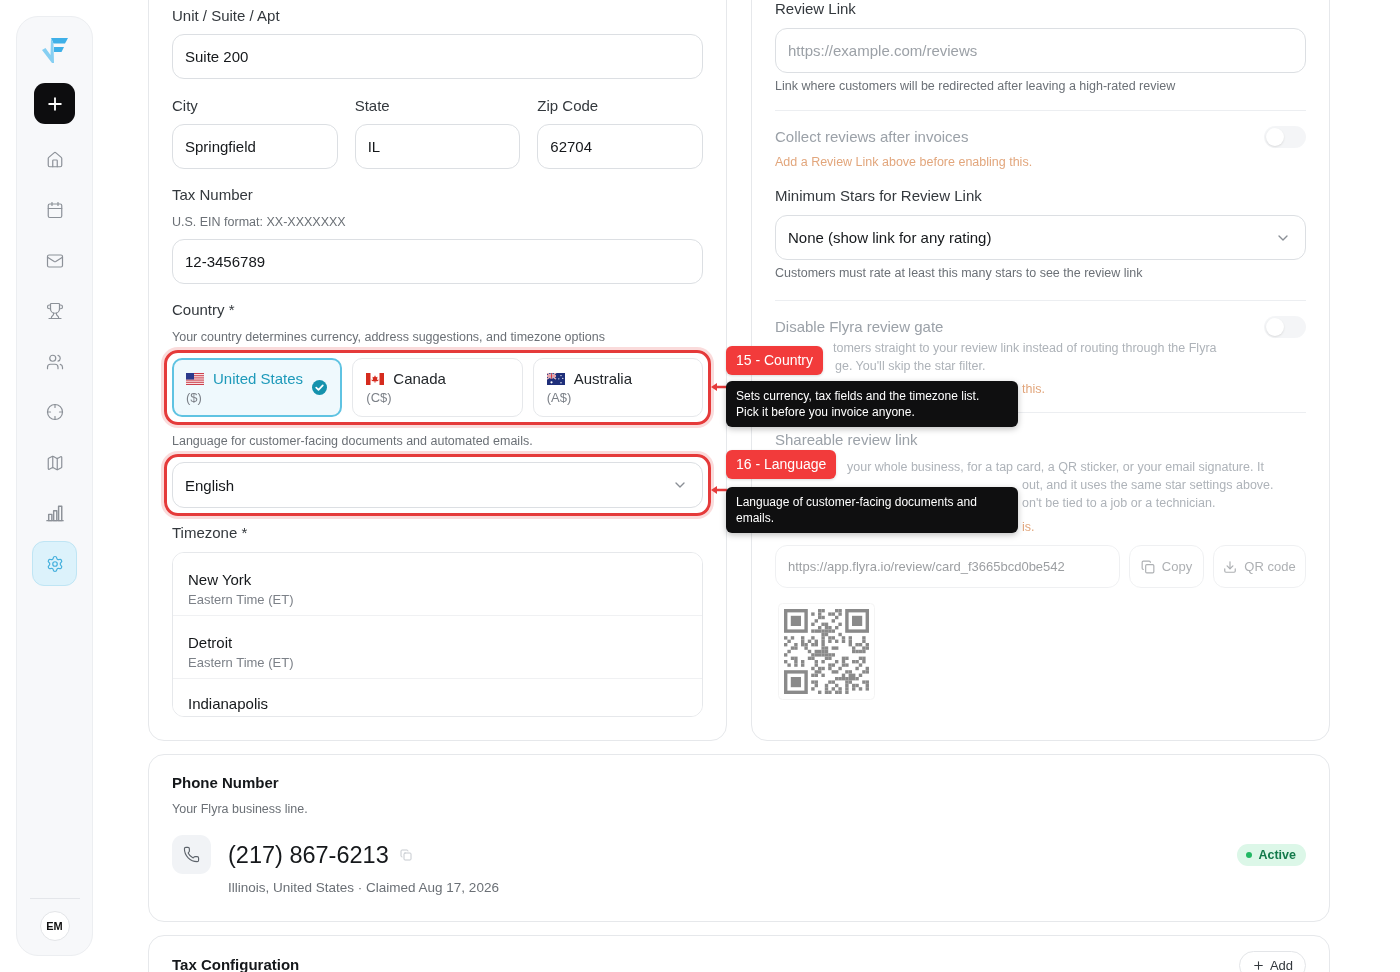 The height and width of the screenshot is (972, 1400). What do you see at coordinates (375, 378) in the screenshot?
I see `canada-flag-icon` at bounding box center [375, 378].